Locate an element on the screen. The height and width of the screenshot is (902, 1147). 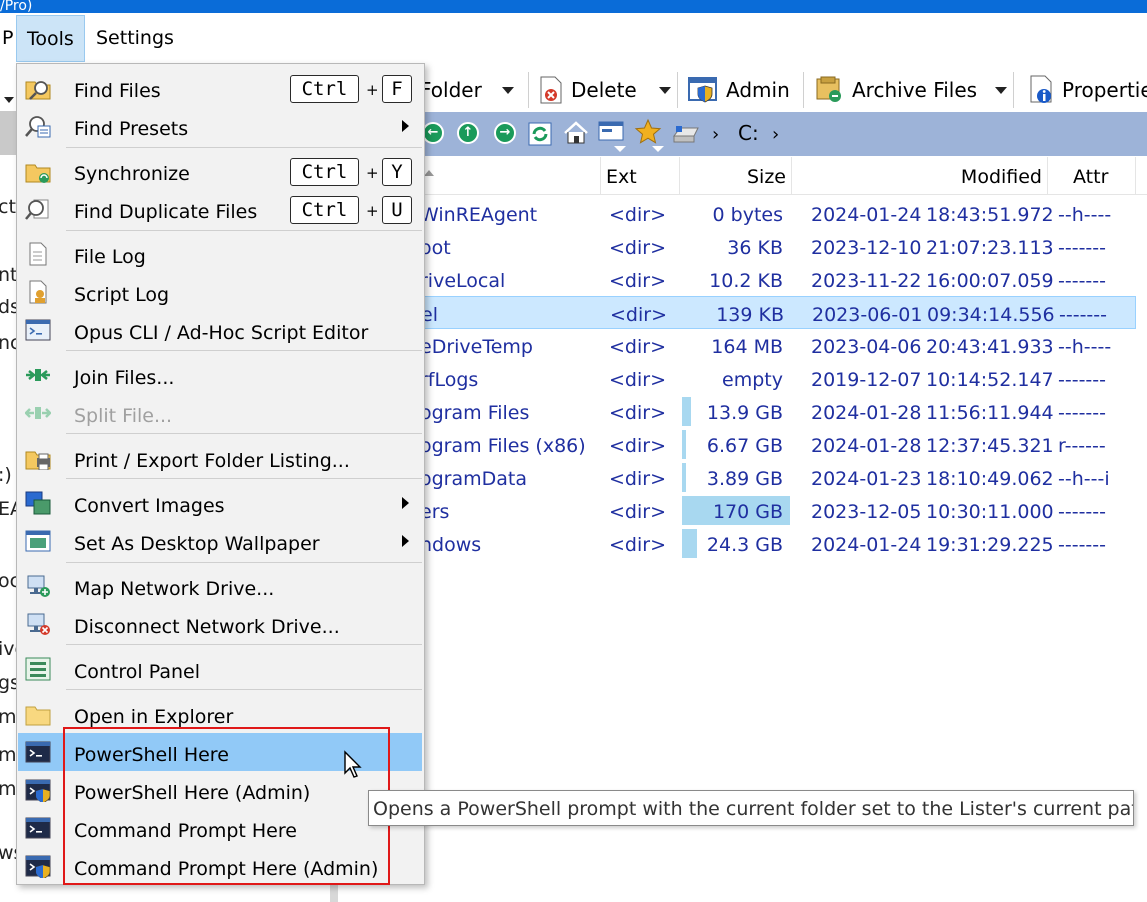
menu-item-script-log: Script Log is located at coordinates (220, 292).